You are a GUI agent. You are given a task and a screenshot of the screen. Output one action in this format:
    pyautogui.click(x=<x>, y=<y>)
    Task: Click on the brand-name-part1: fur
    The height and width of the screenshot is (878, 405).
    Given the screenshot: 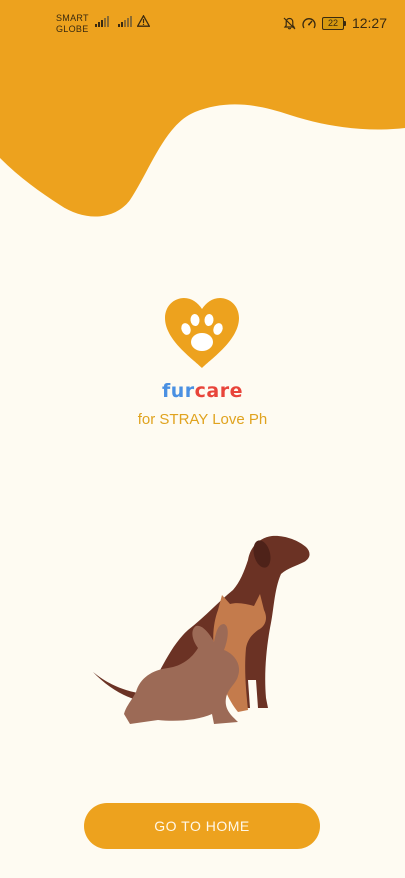 What is the action you would take?
    pyautogui.click(x=178, y=391)
    